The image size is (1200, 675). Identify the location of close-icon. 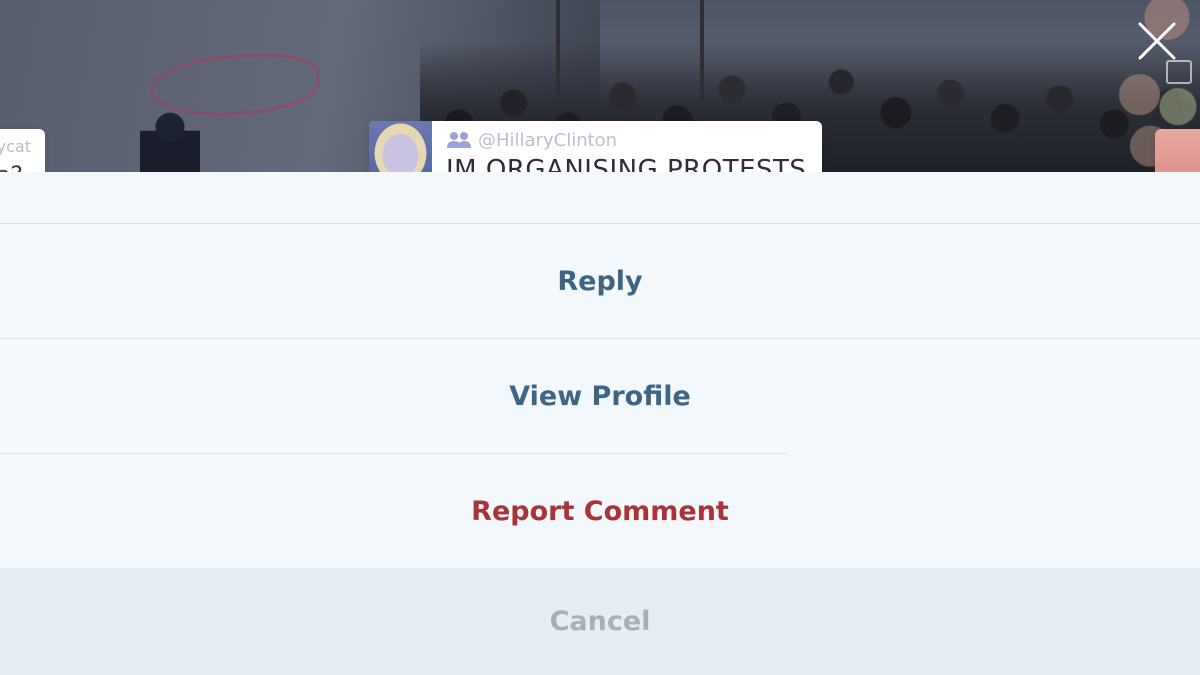
(1157, 41).